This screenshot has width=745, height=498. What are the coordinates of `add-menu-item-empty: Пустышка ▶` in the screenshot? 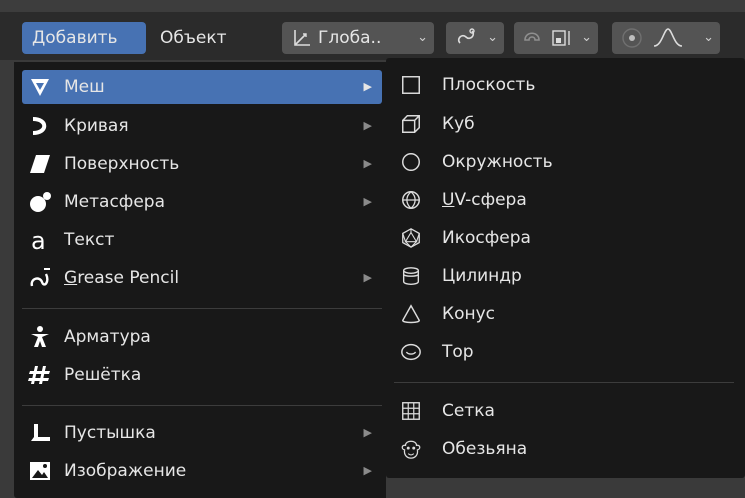 It's located at (202, 433).